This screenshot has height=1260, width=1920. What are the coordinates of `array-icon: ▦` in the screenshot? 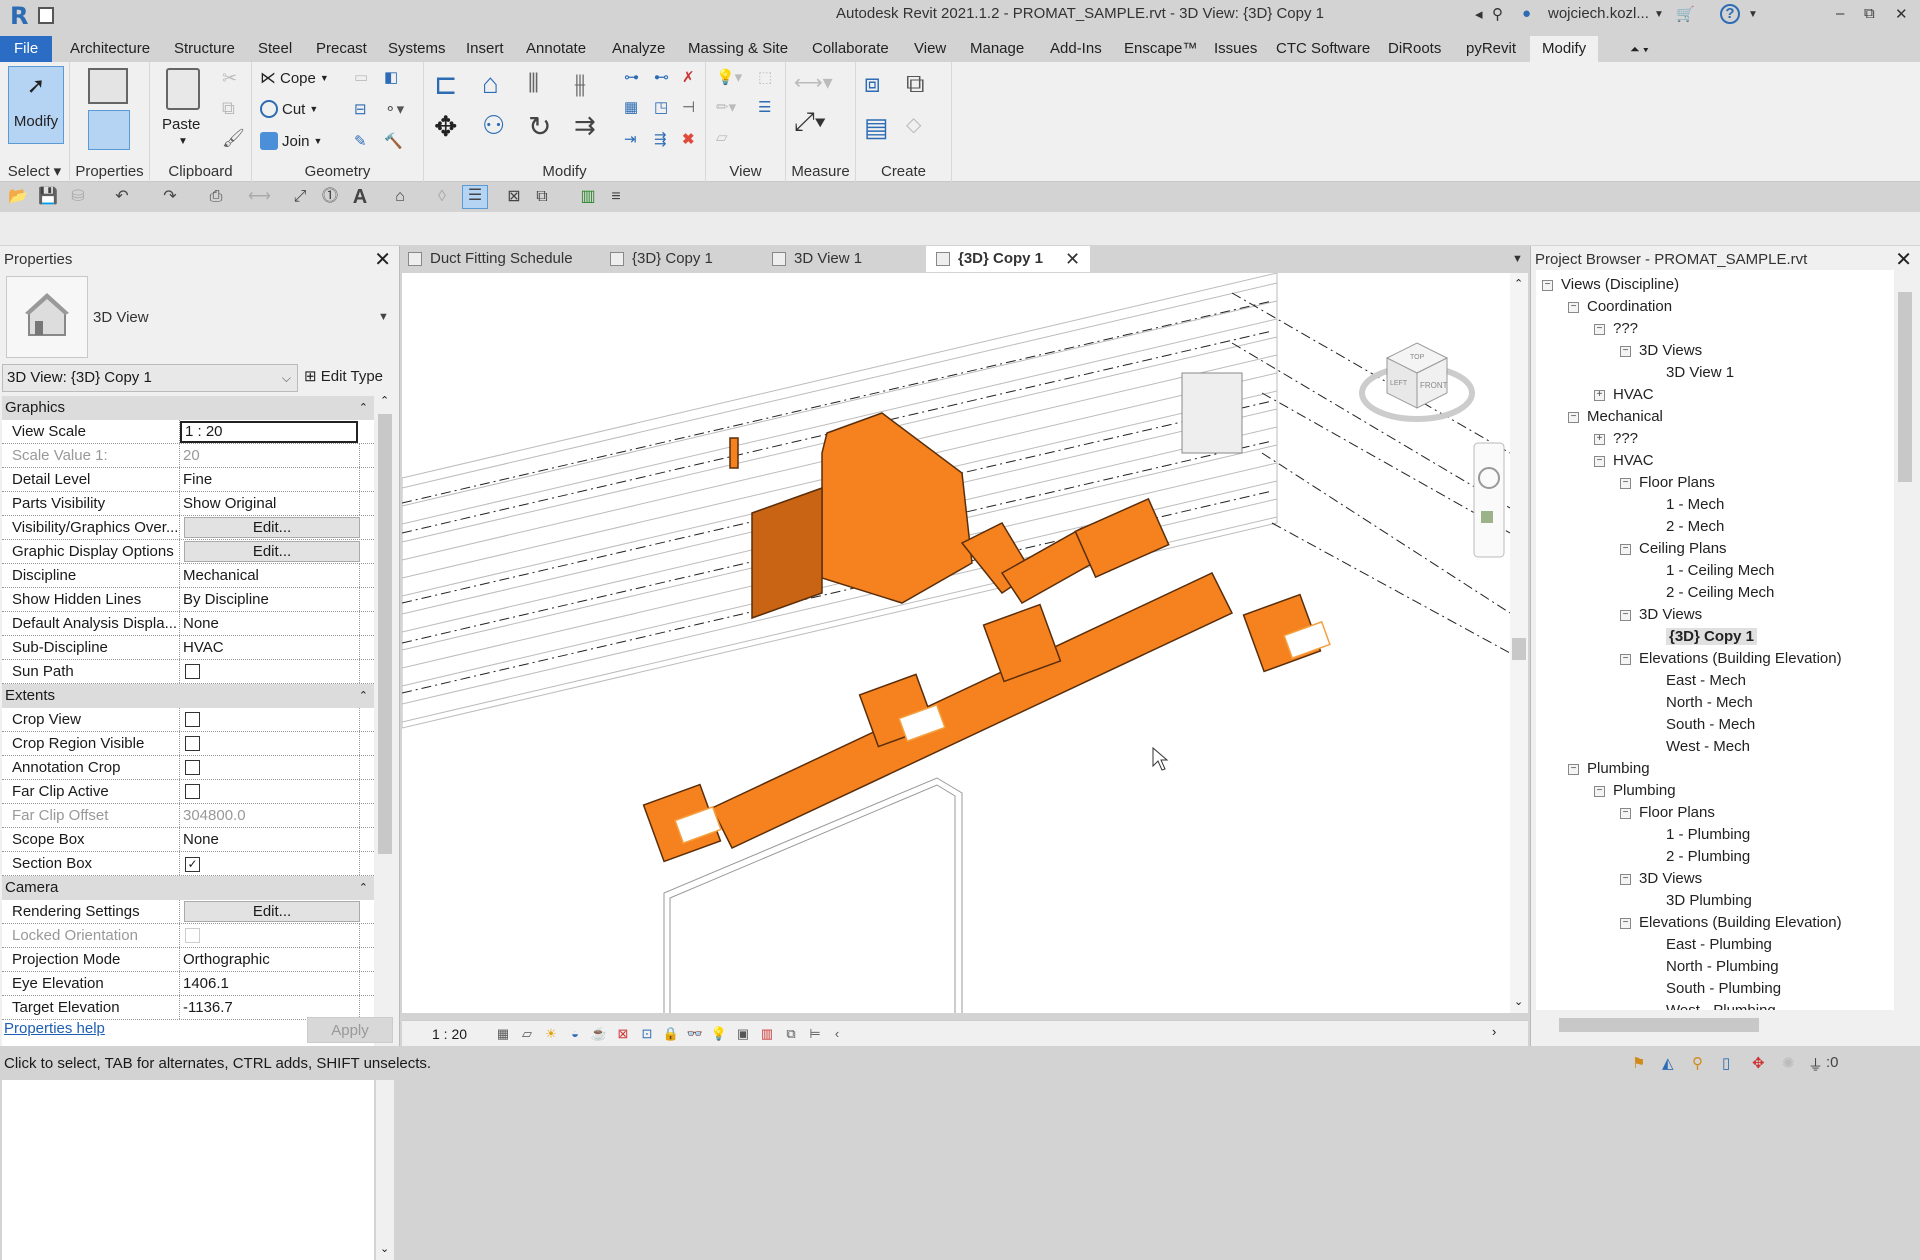 It's located at (631, 107).